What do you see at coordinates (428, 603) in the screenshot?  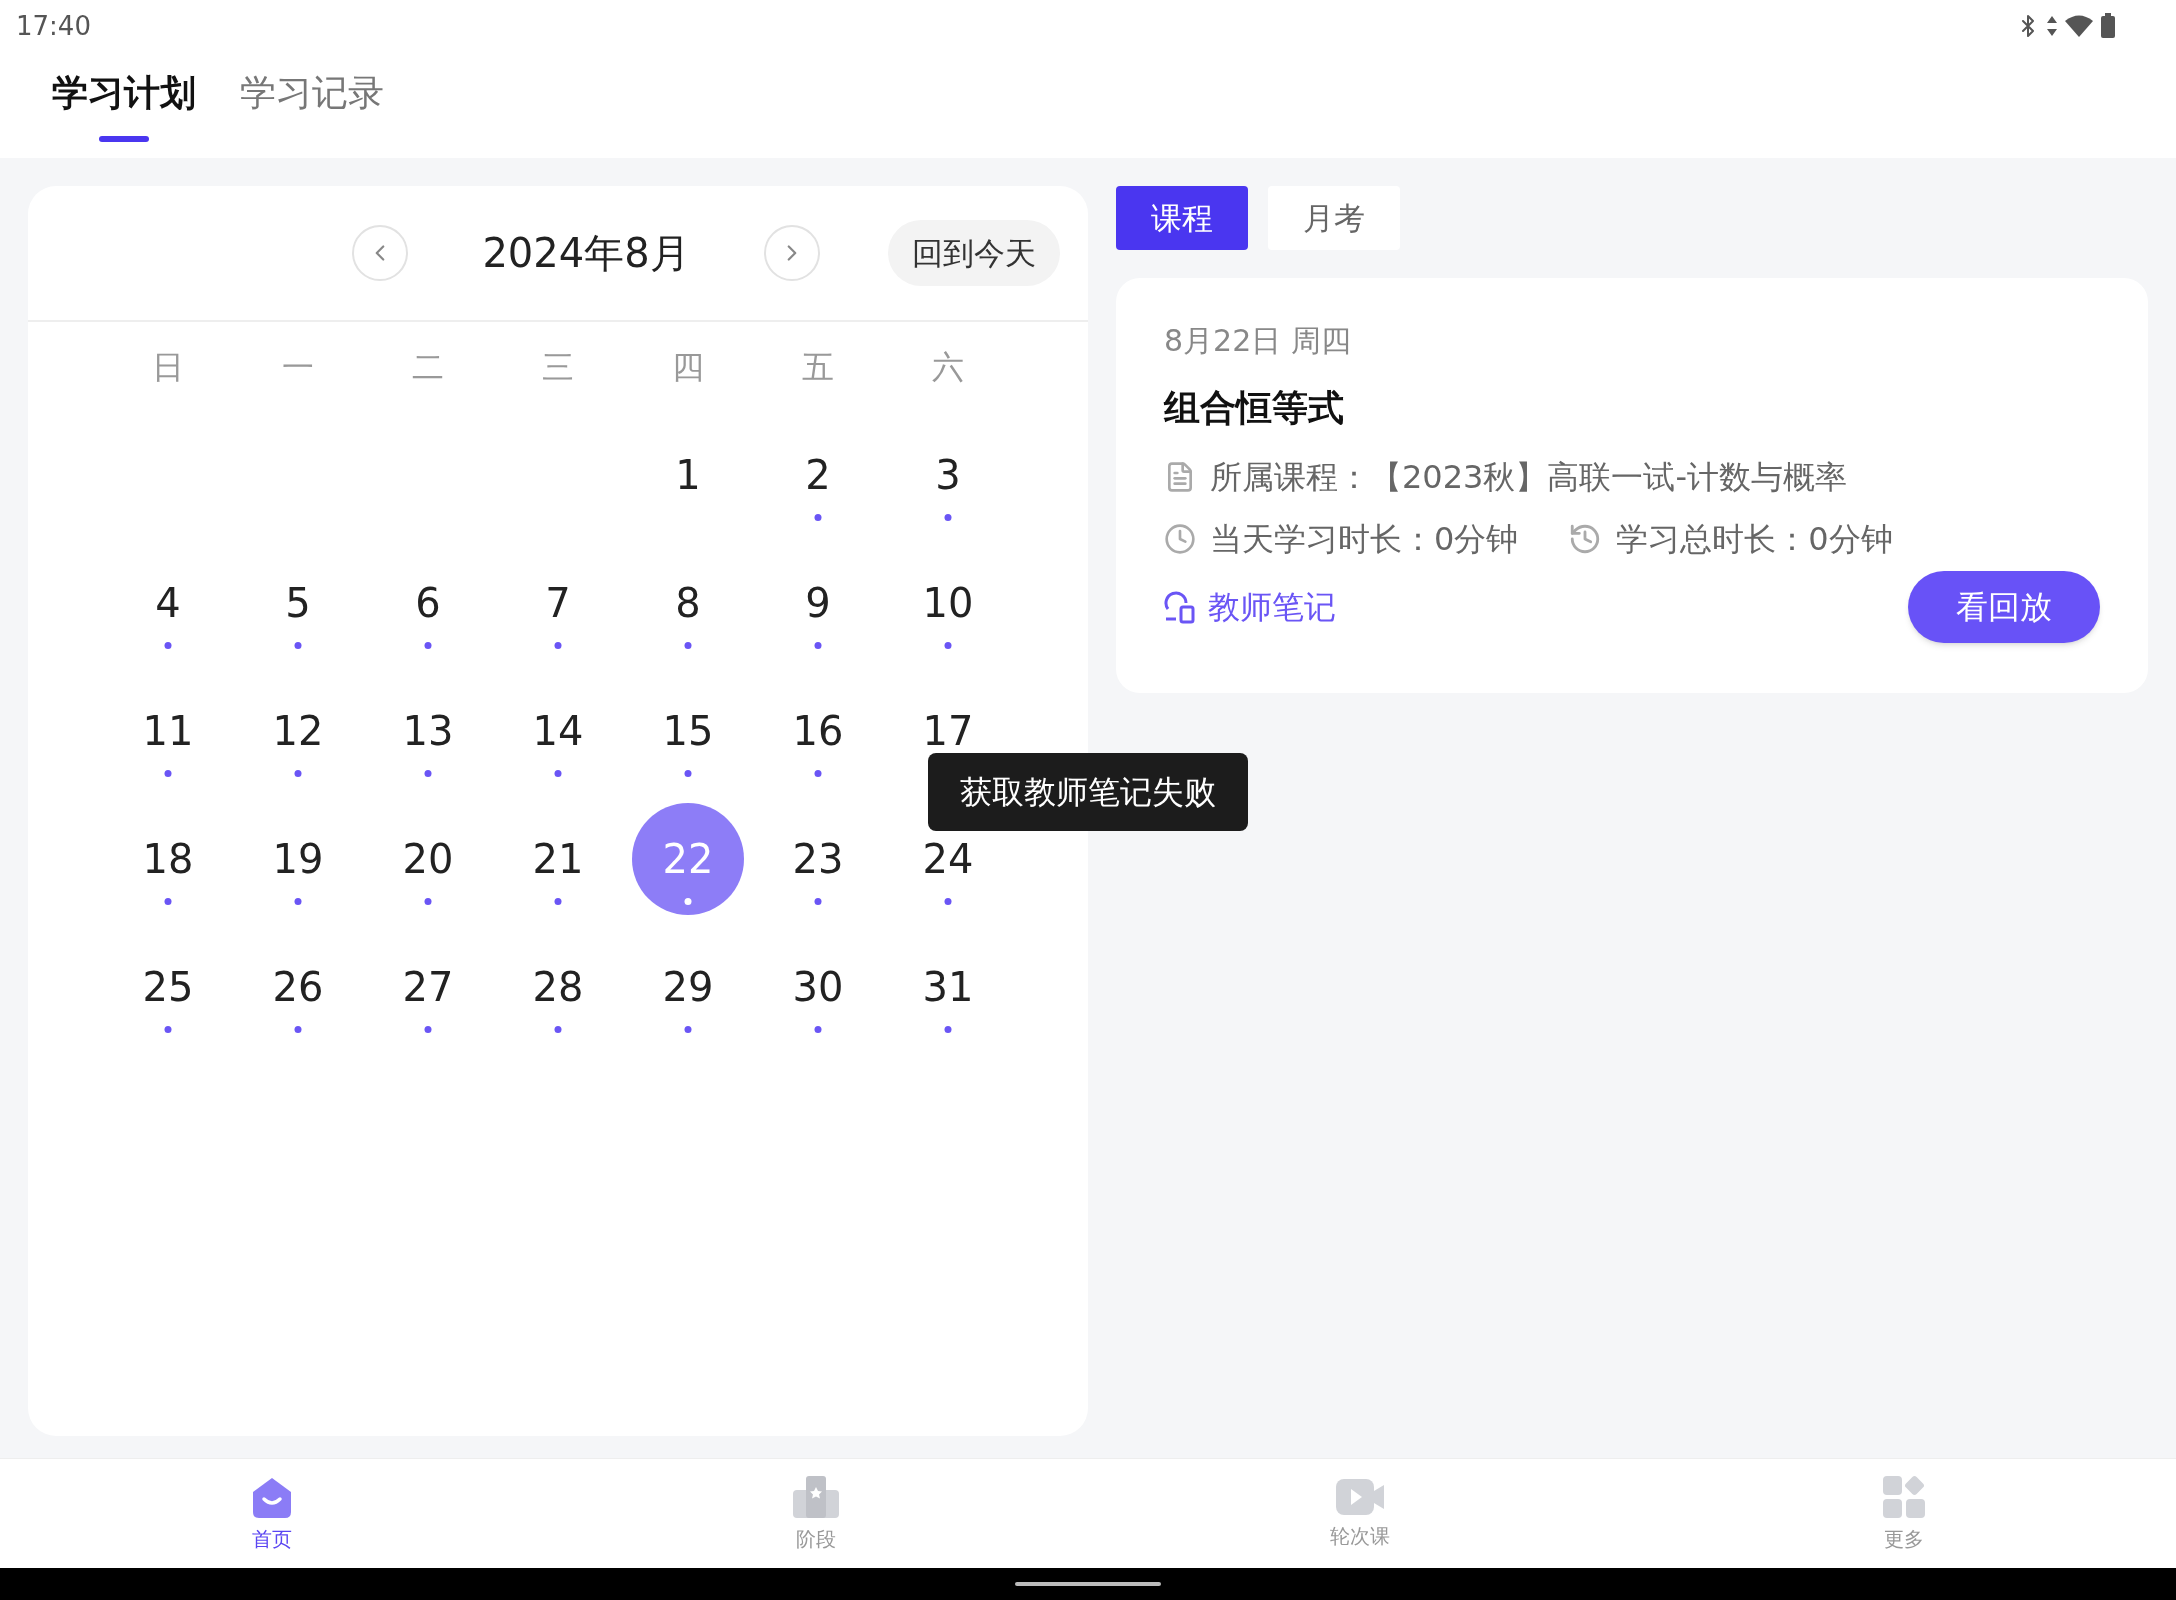 I see `calendar-day: 6` at bounding box center [428, 603].